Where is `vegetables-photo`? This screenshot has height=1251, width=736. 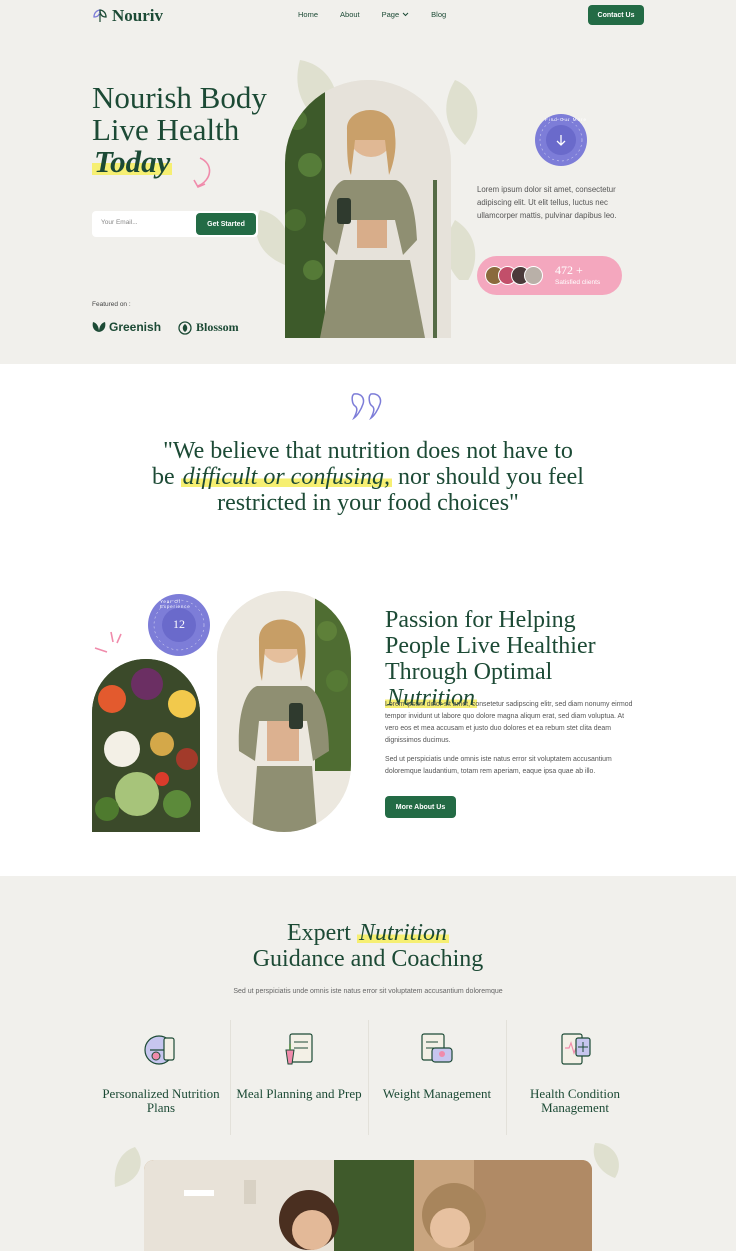
vegetables-photo is located at coordinates (146, 745).